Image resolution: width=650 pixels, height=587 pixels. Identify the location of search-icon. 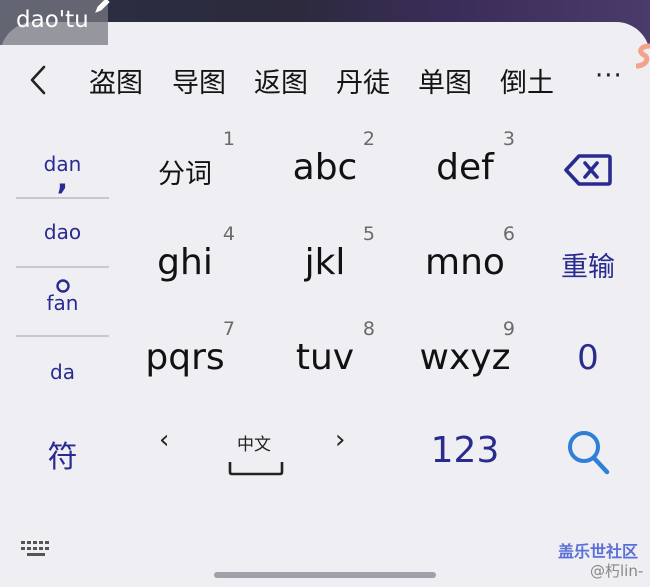
(589, 453).